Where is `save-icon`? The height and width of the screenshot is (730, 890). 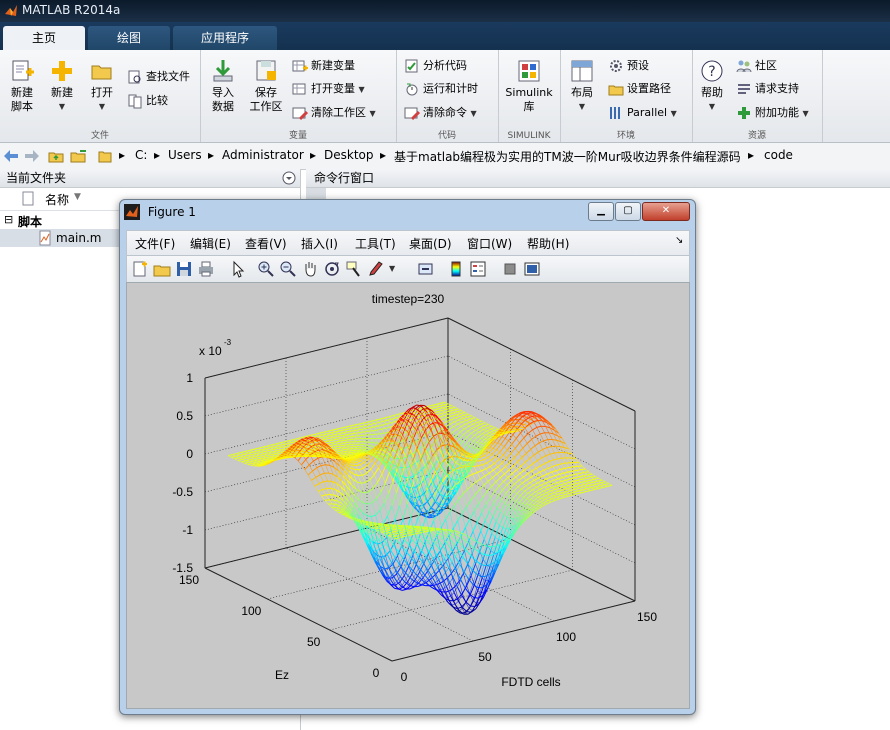
save-icon is located at coordinates (184, 269).